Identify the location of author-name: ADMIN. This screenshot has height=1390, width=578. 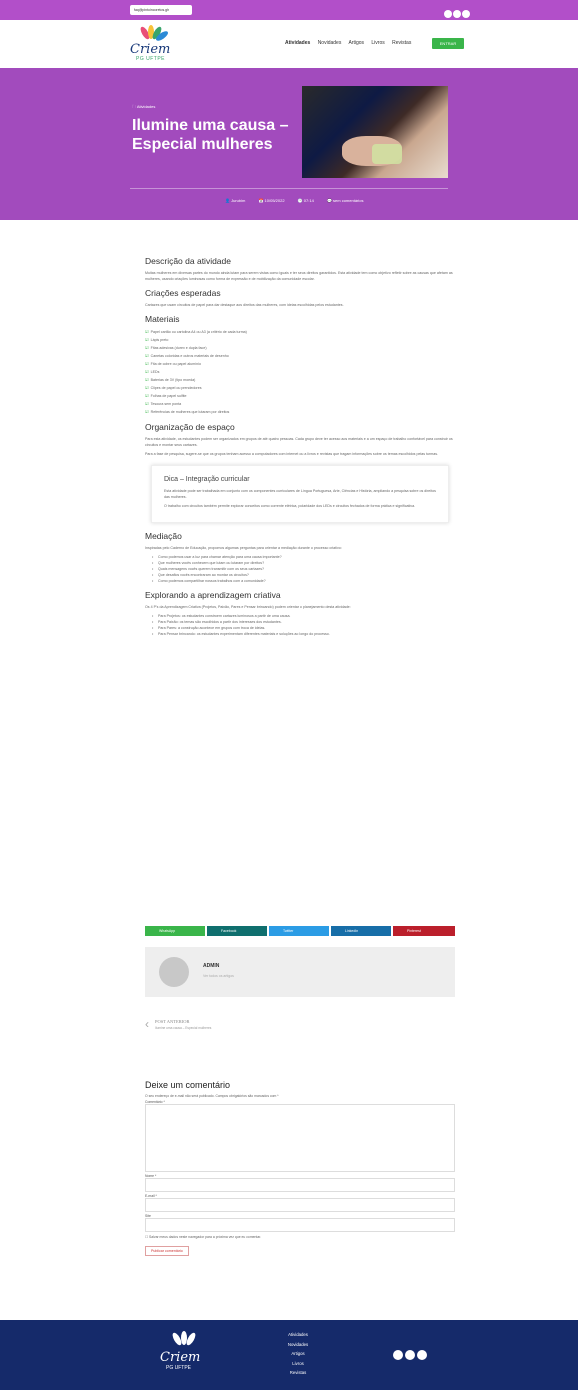
(211, 966).